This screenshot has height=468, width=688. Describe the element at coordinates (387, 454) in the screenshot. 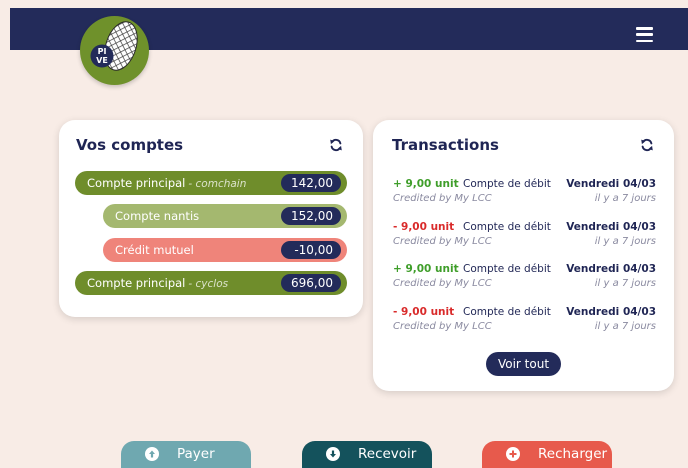

I see `receive-label: Recevoir` at that location.